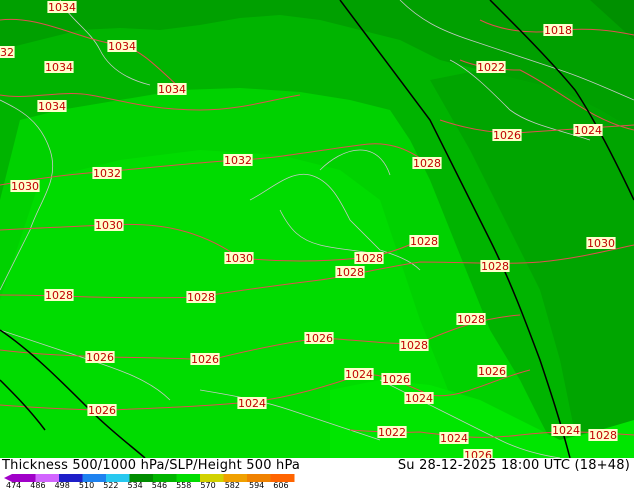 The height and width of the screenshot is (490, 634). What do you see at coordinates (281, 485) in the screenshot?
I see `colorbar-tick-label: 606` at bounding box center [281, 485].